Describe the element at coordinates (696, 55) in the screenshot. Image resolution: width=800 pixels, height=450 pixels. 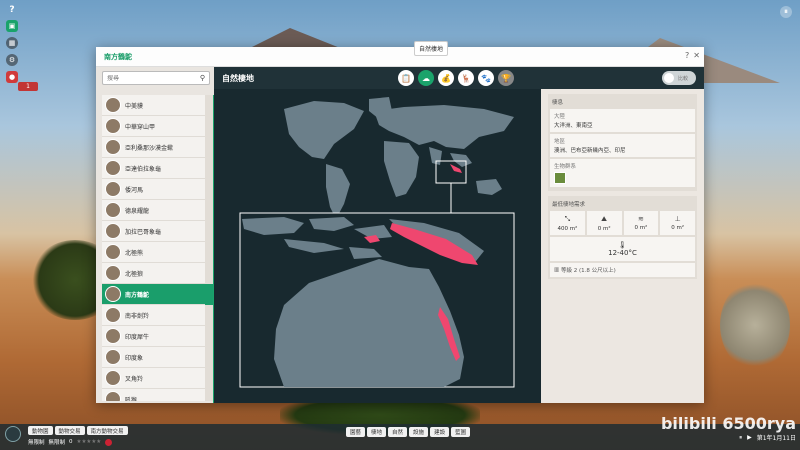
I see `close-icon: ✕` at that location.